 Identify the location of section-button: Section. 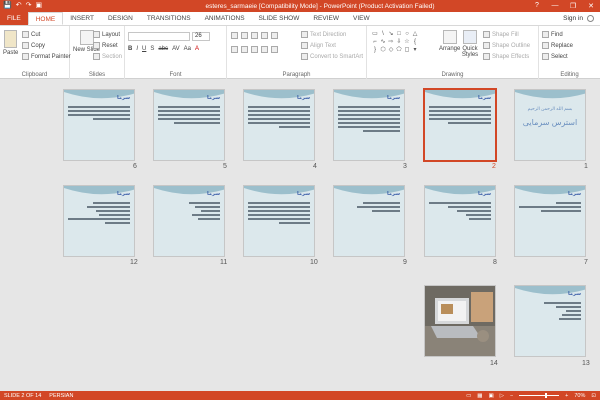
(107, 56).